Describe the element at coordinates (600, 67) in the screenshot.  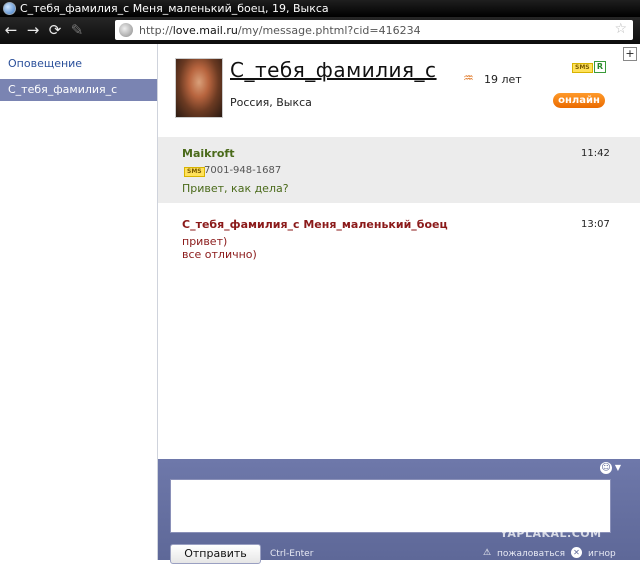
I see `r-badge-icon: R` at that location.